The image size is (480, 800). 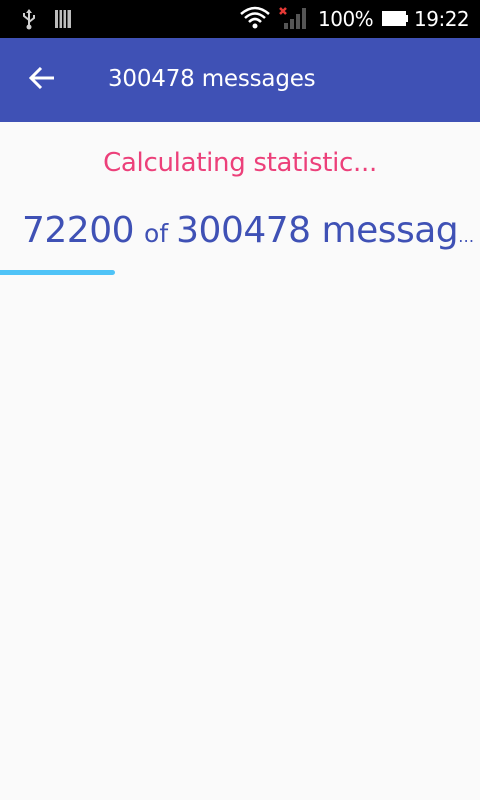 I want to click on back-button, so click(x=42, y=80).